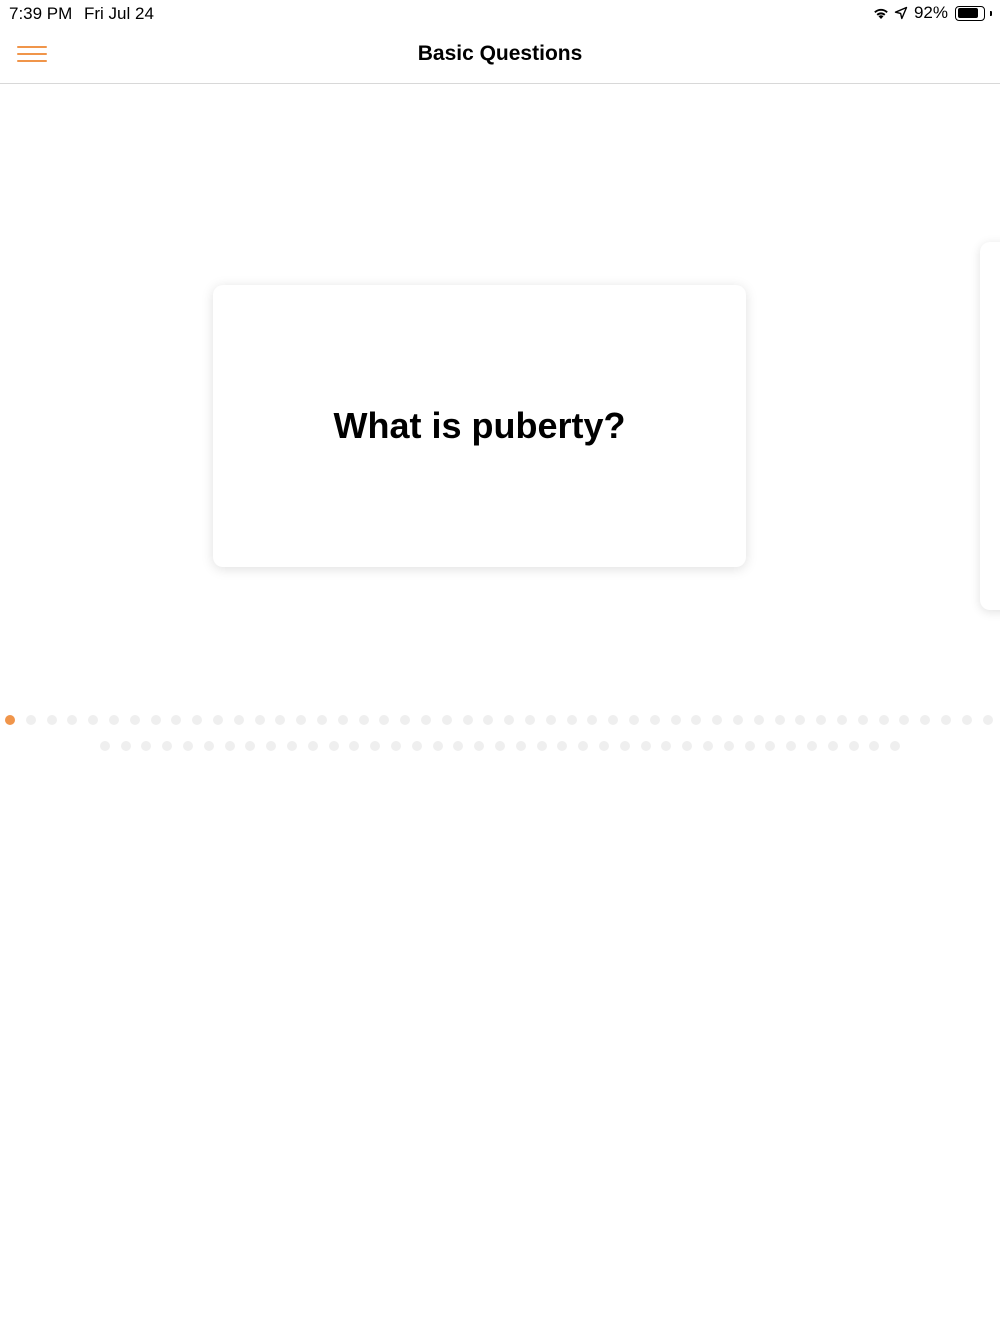 The height and width of the screenshot is (1334, 1000). I want to click on question-card: What is puberty?, so click(479, 426).